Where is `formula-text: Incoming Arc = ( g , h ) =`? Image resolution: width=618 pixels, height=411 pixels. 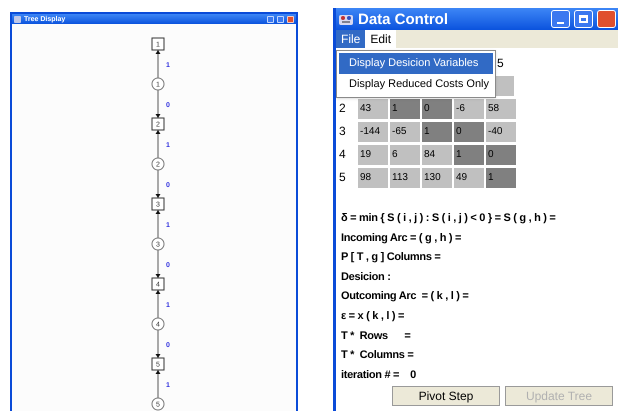 formula-text: Incoming Arc = ( g , h ) = is located at coordinates (401, 238).